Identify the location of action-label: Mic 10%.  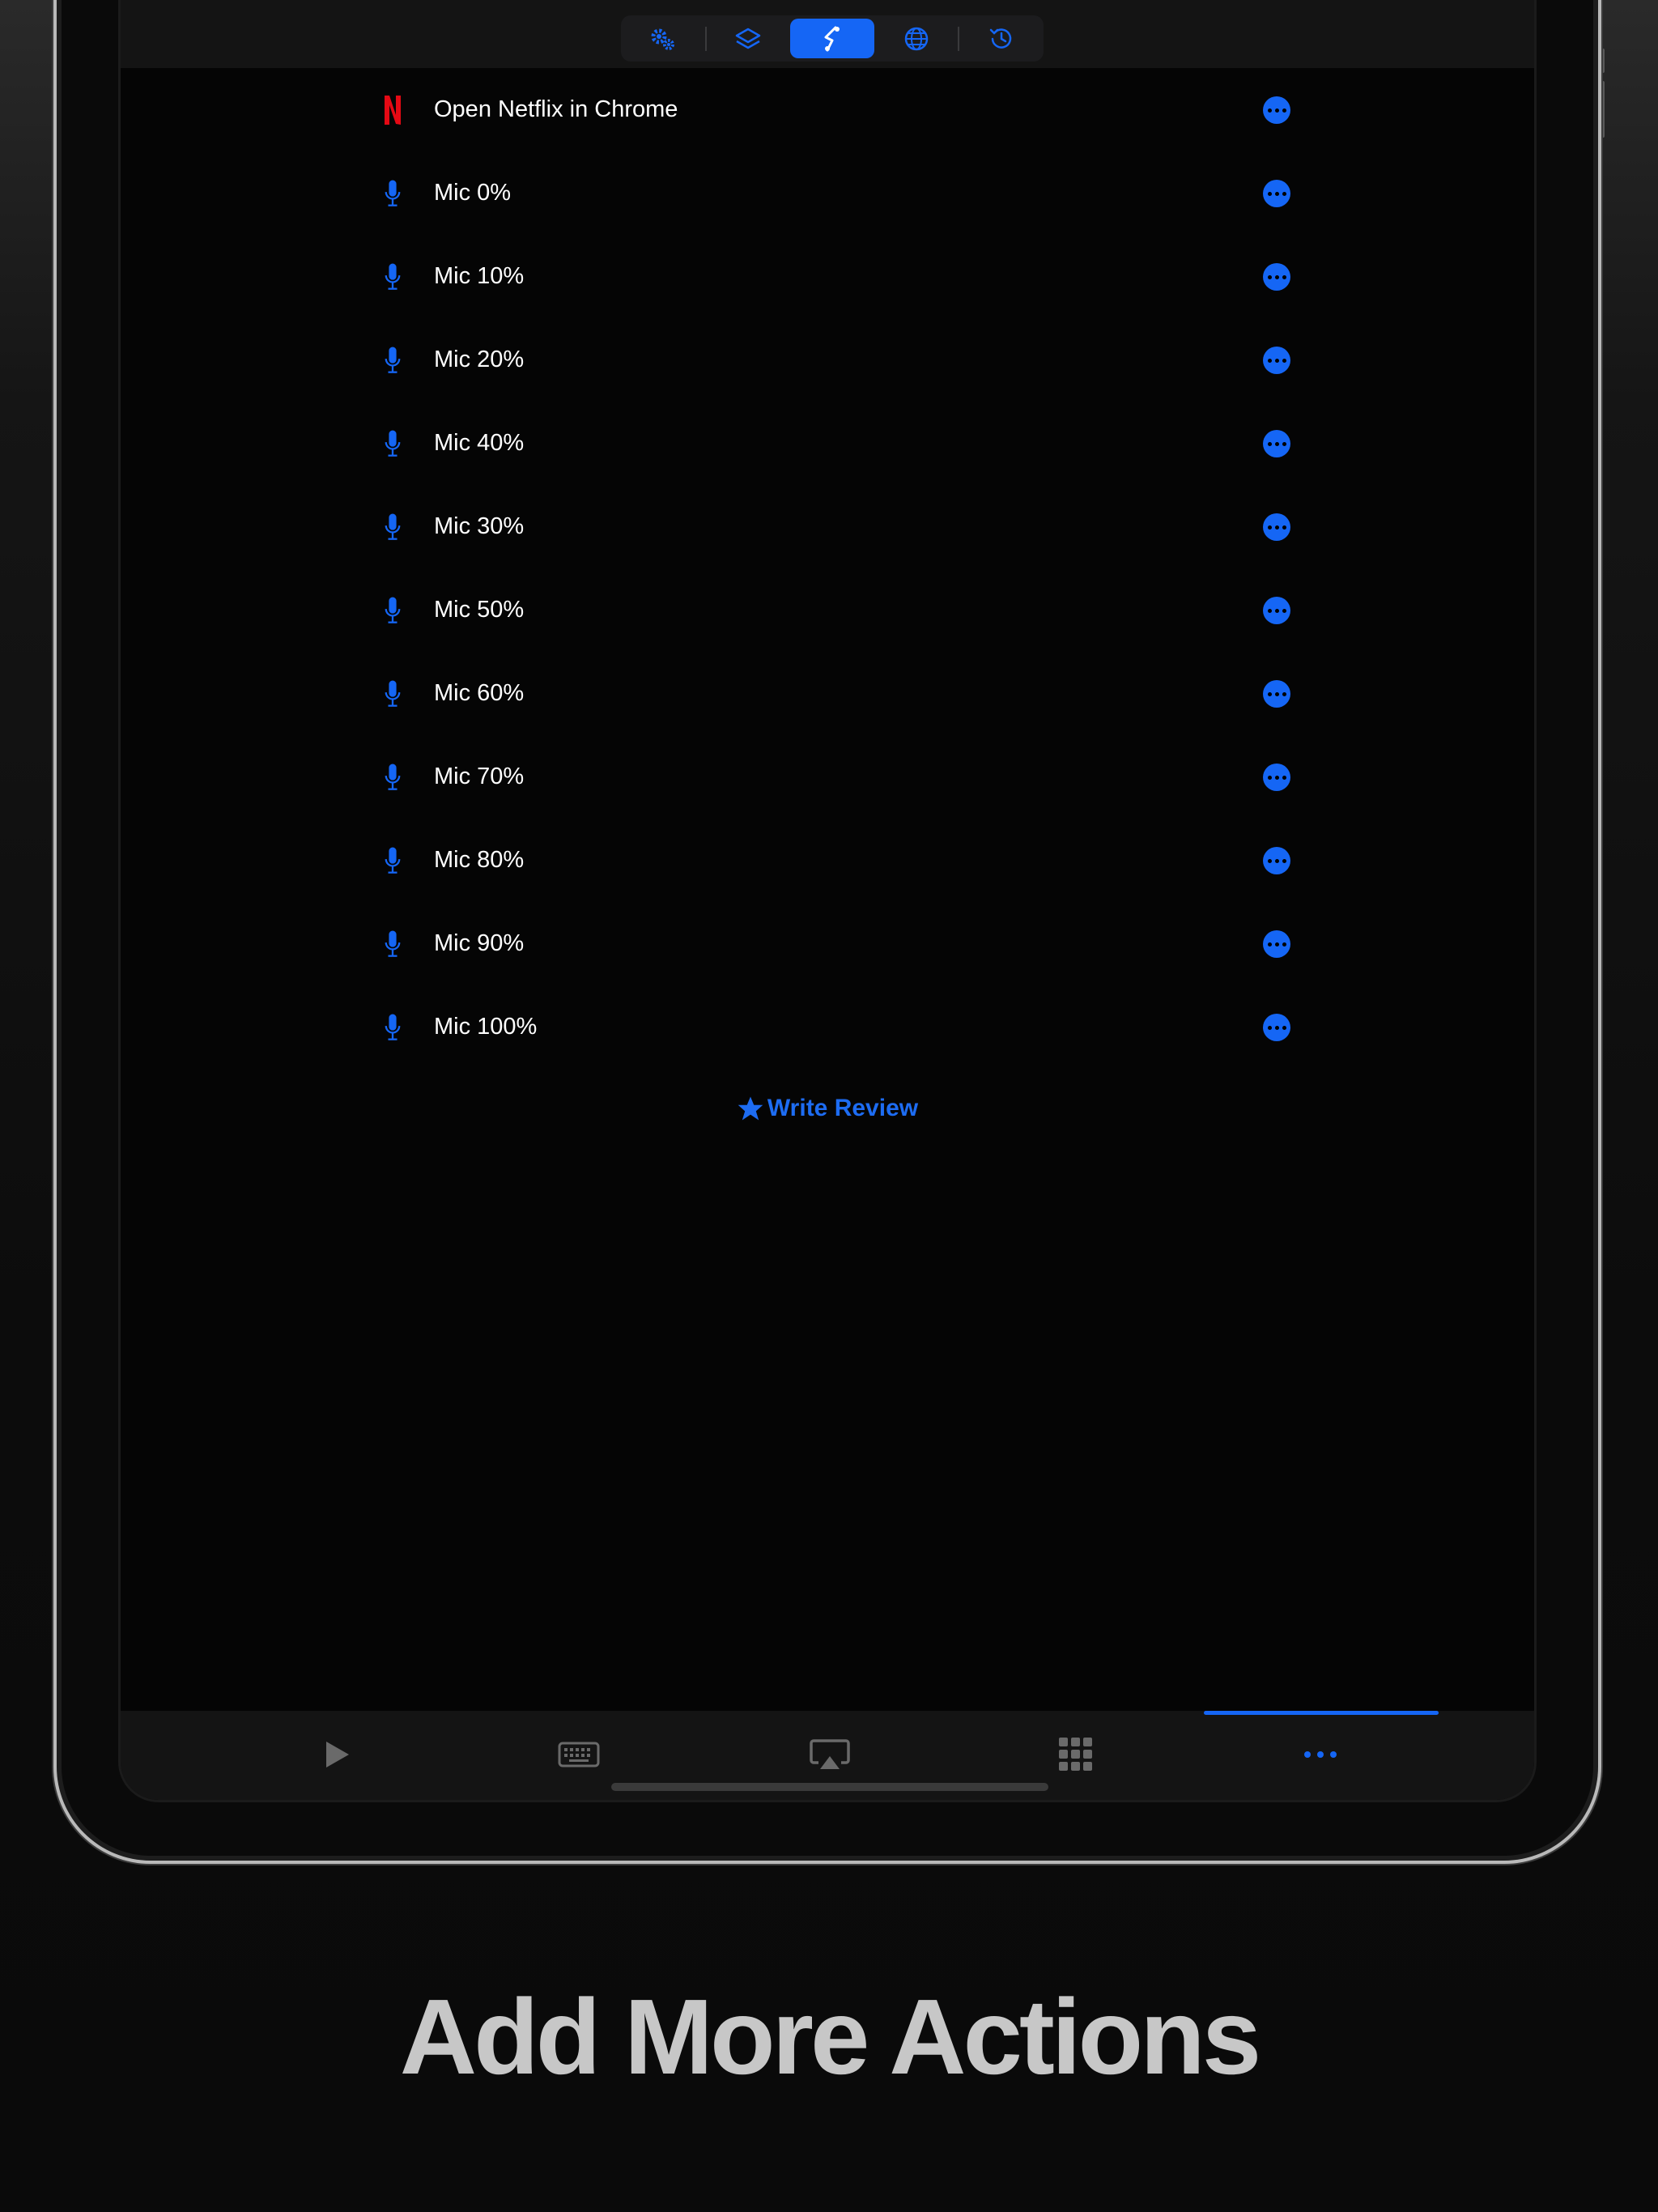
(479, 276).